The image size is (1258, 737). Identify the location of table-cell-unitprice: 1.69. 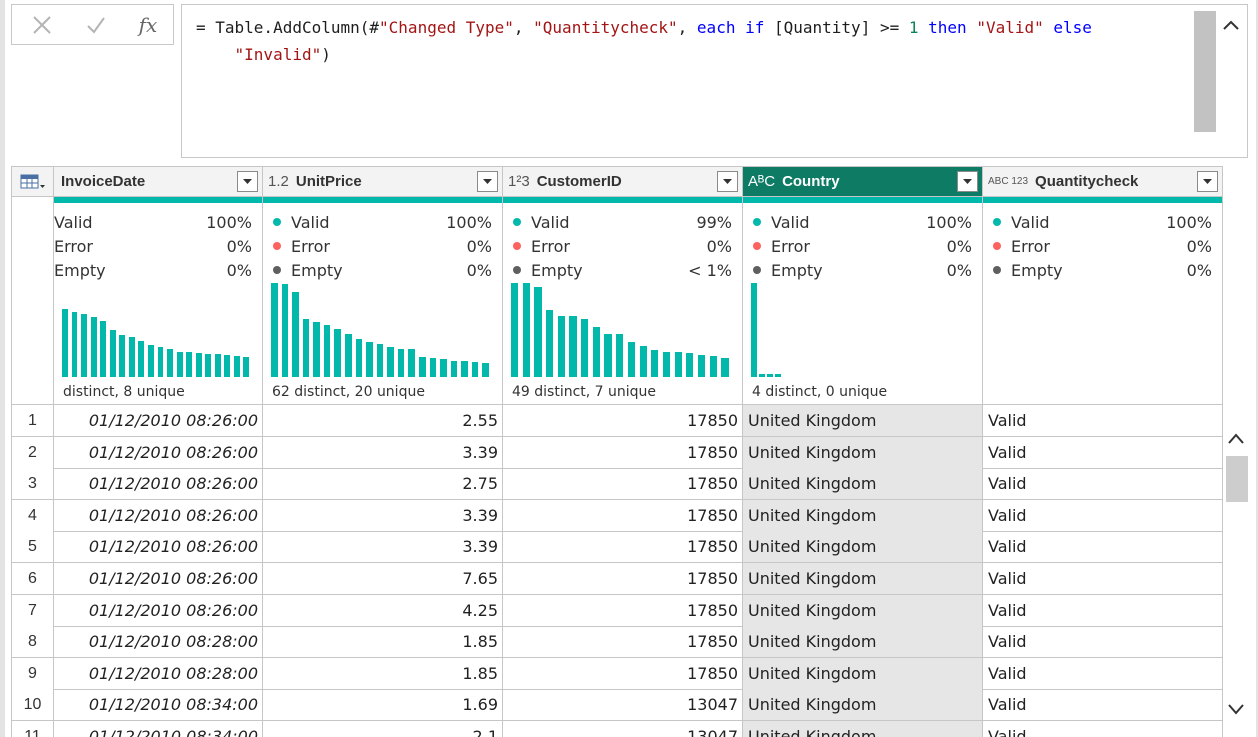
(383, 705).